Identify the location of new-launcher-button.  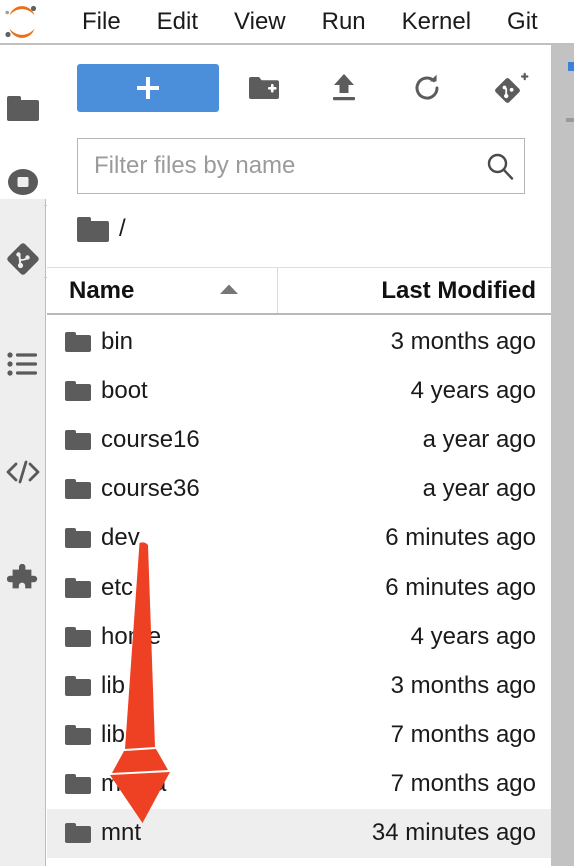
(148, 88).